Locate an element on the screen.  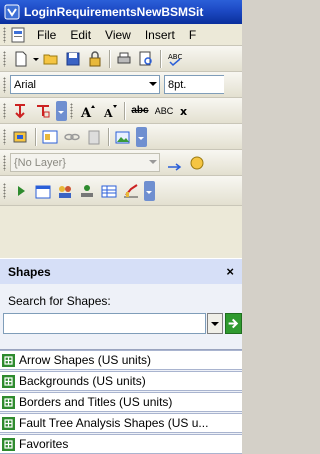
document-icon is located at coordinates (18, 35).